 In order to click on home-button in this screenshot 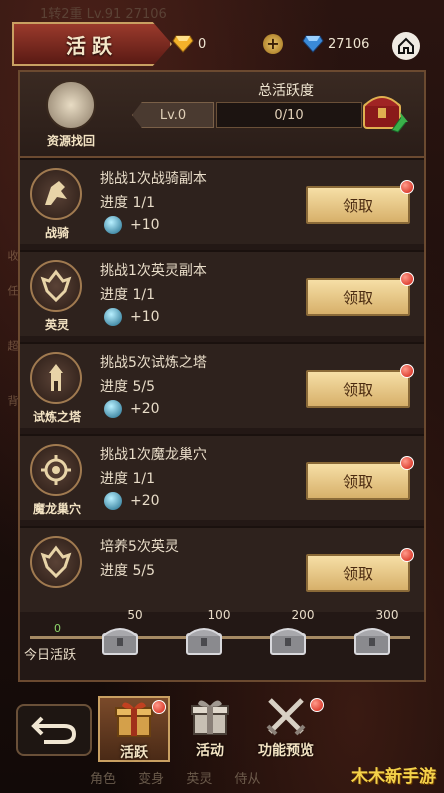, I will do `click(406, 46)`.